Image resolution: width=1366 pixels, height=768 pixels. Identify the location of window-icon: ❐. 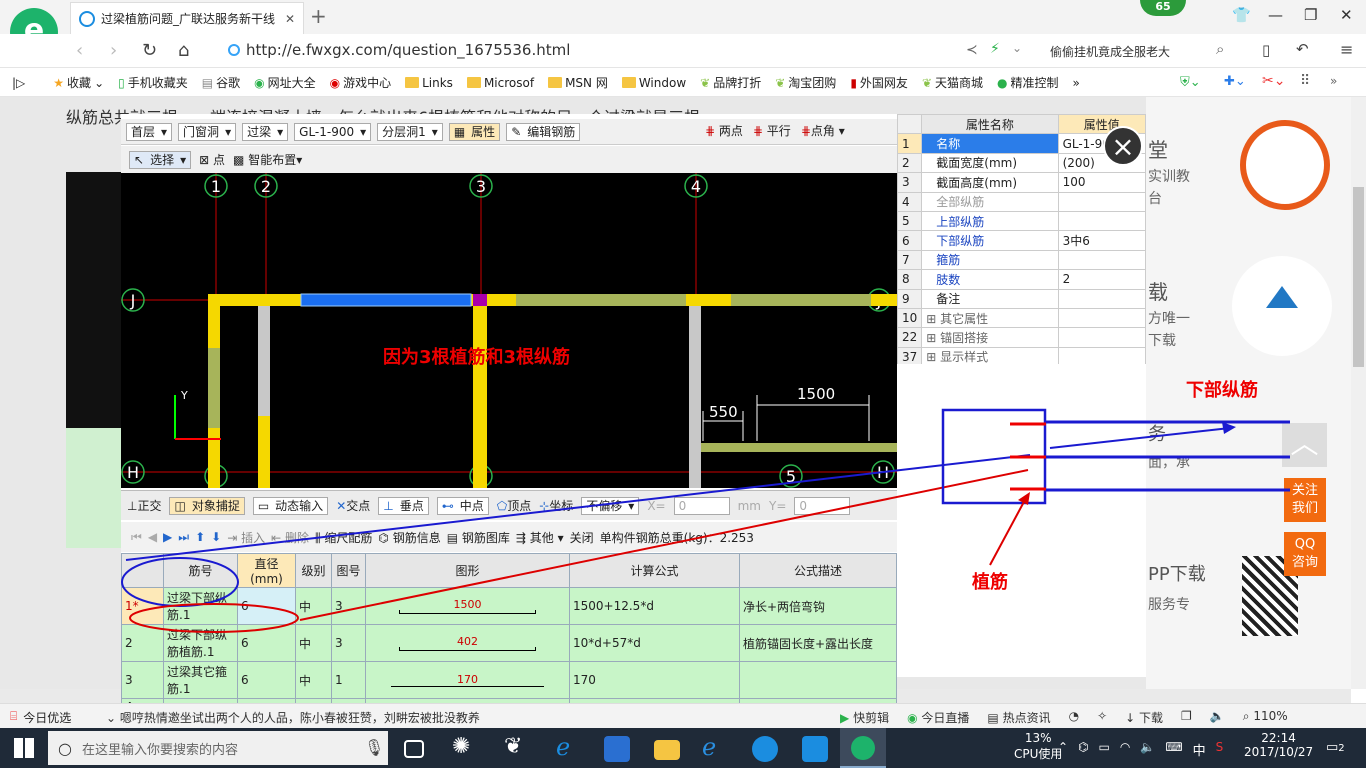
(1186, 717).